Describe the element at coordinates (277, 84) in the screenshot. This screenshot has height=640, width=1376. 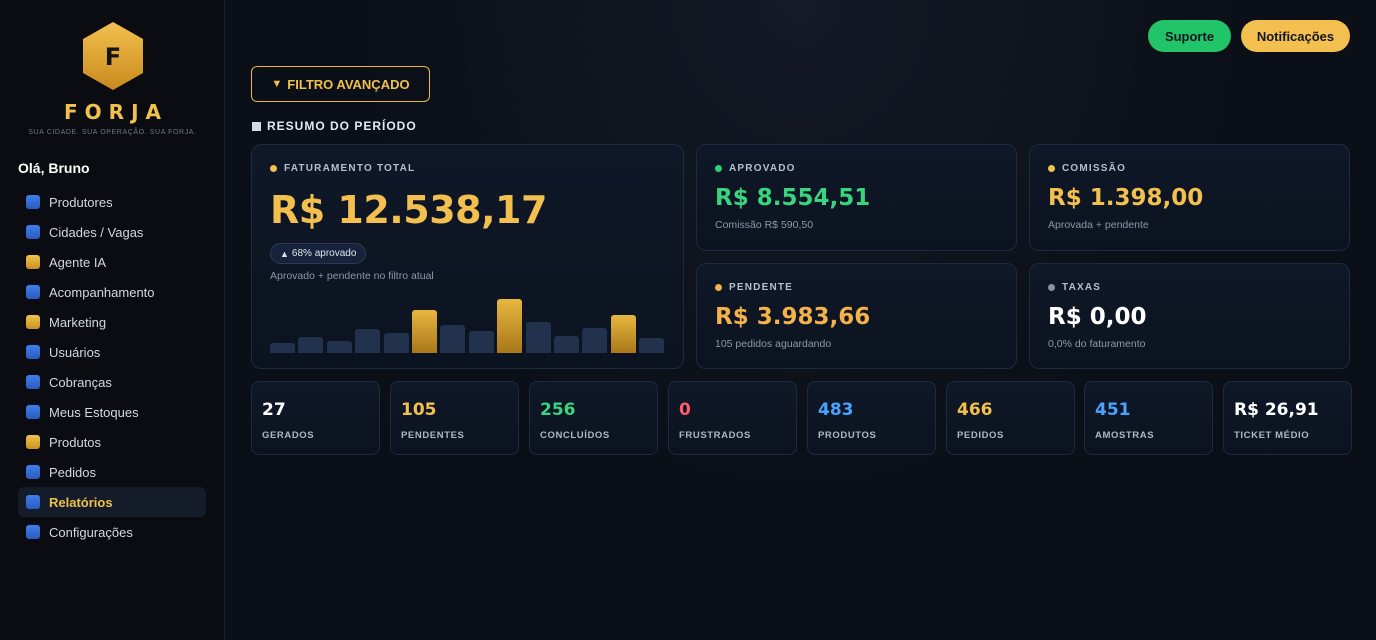
I see `triangle-down-icon: ▼` at that location.